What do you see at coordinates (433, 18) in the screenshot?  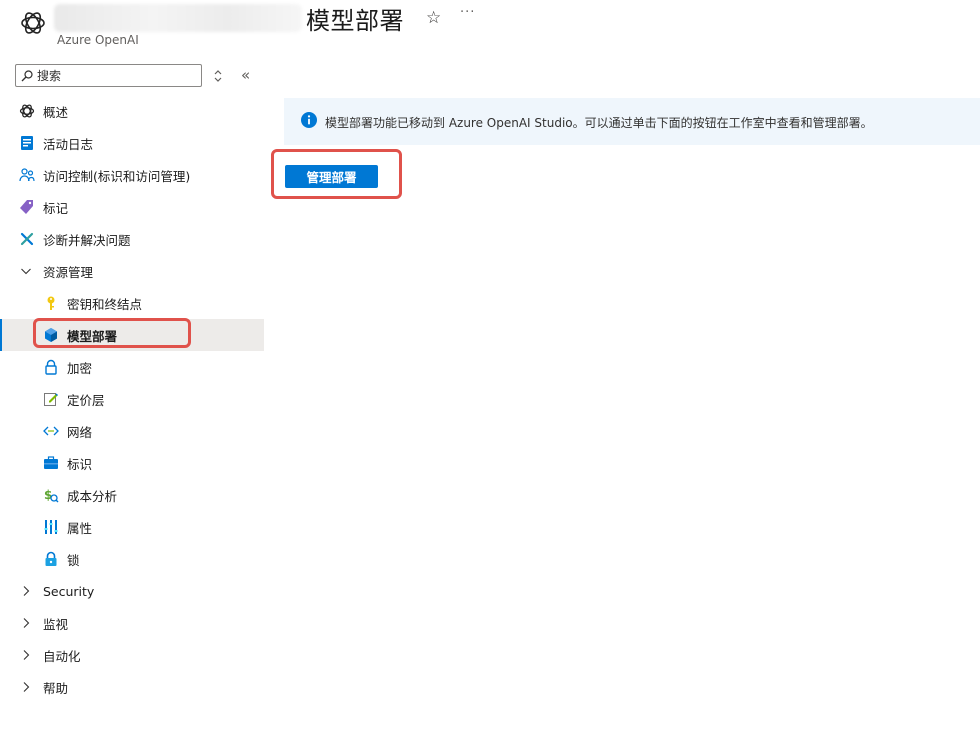 I see `favorite-star-icon: ☆` at bounding box center [433, 18].